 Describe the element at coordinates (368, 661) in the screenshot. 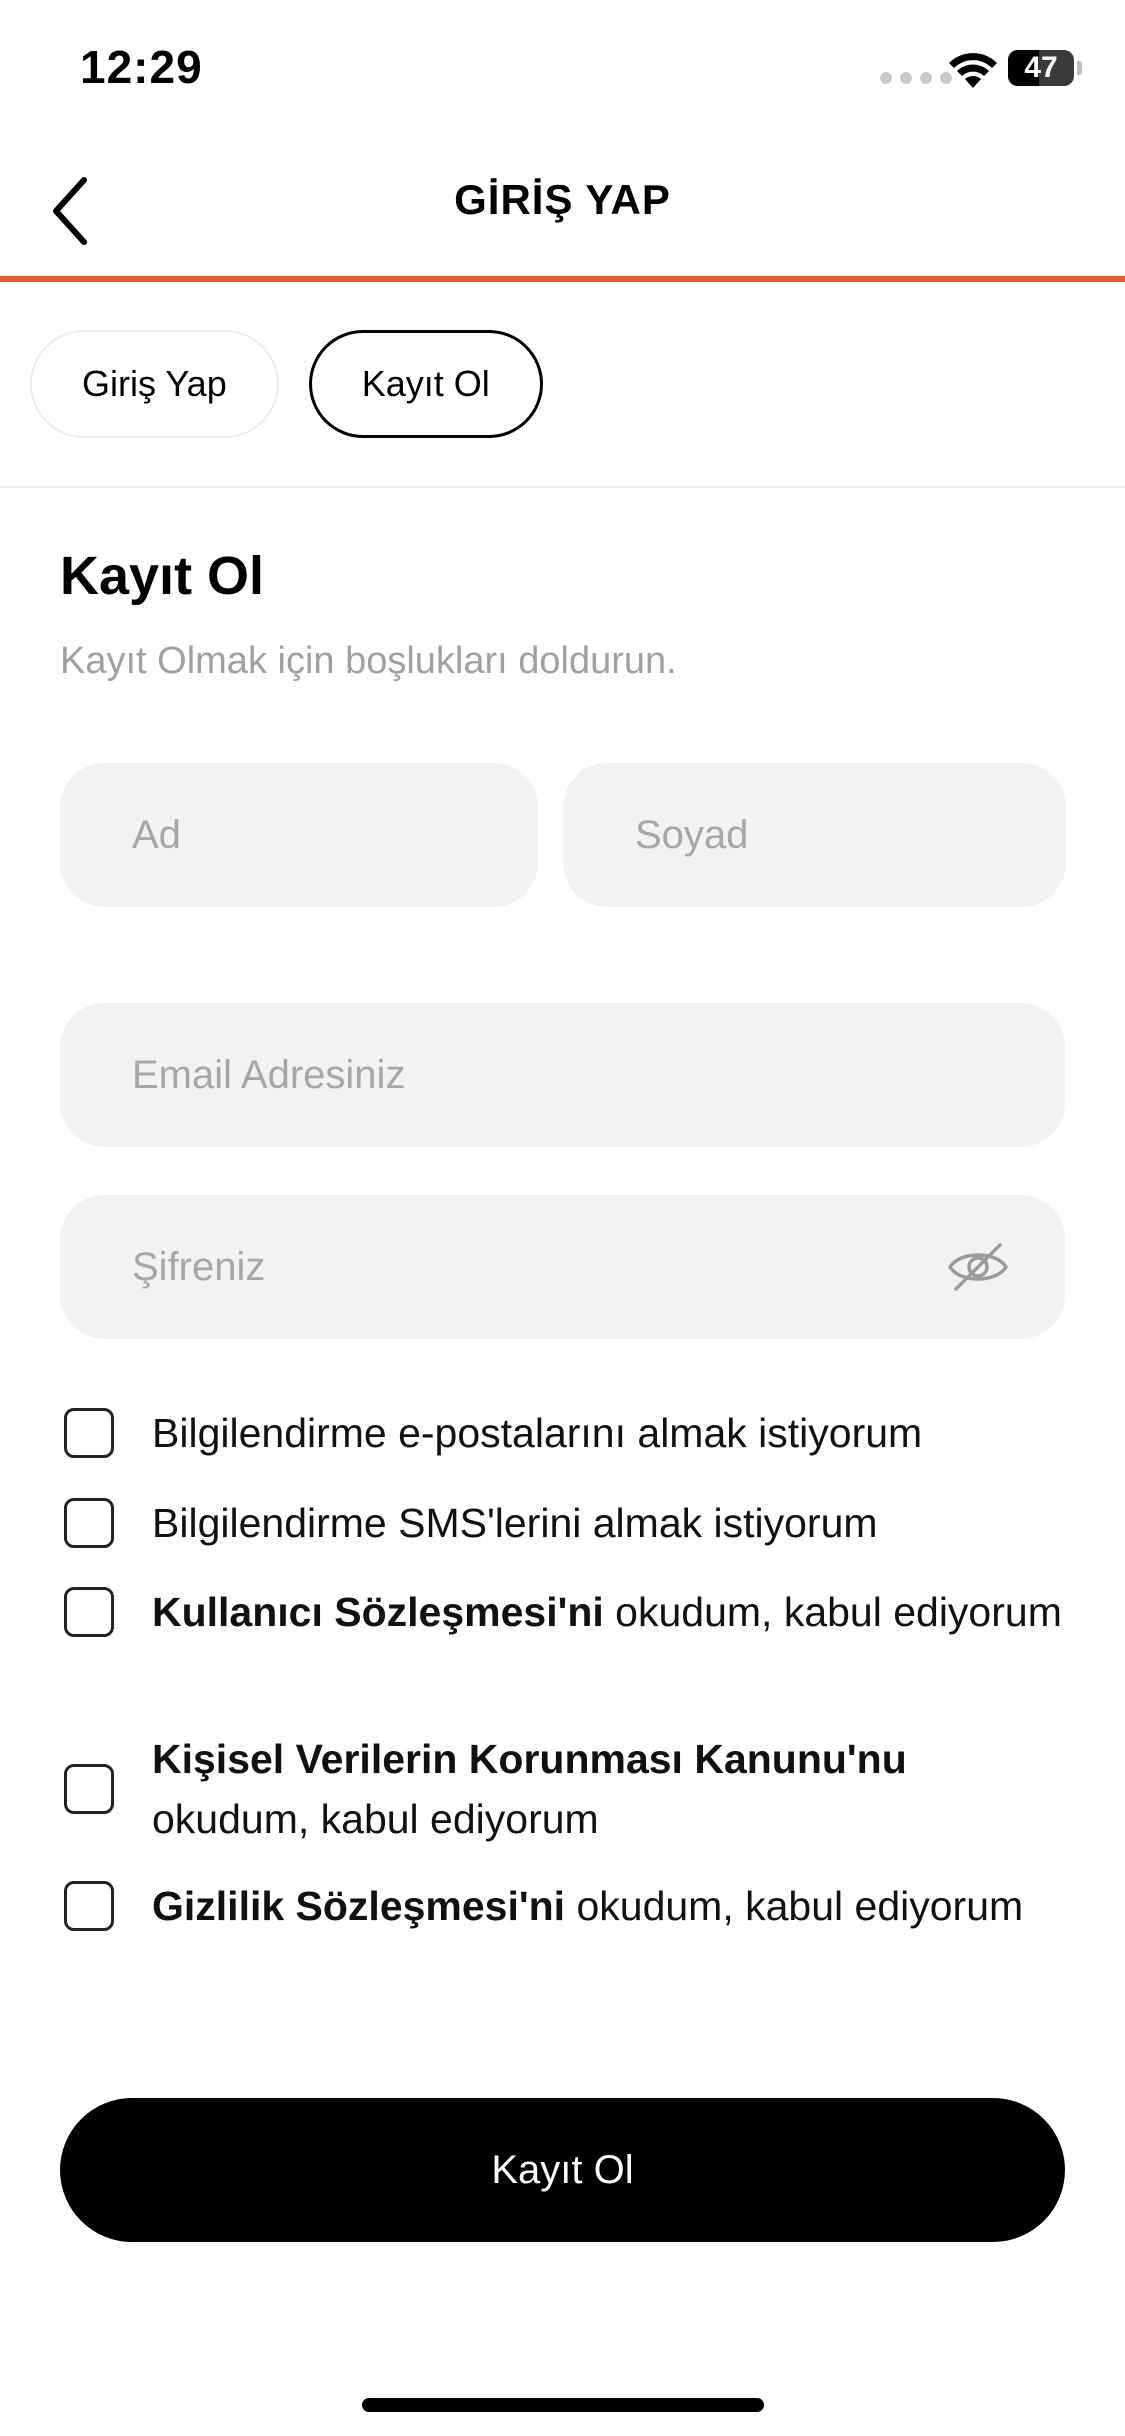

I see `form-subtitle: Kayıt Olmak için boşlukları doldurun.` at that location.